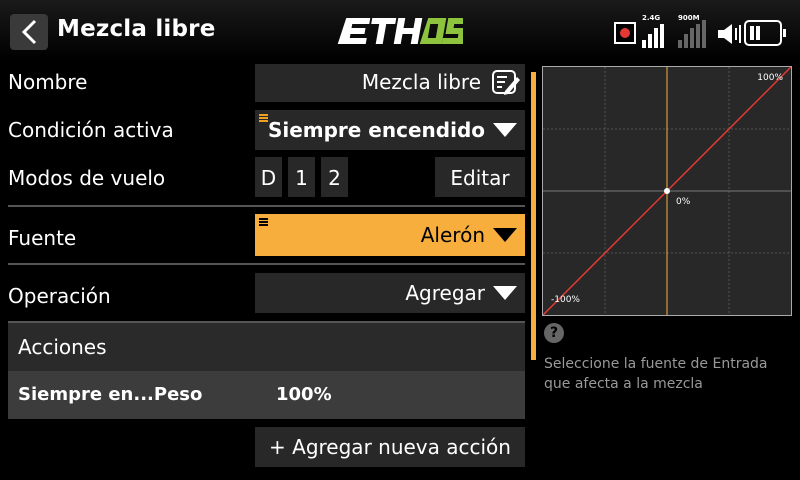 The height and width of the screenshot is (480, 800). I want to click on name-field: Mezcla libre, so click(390, 83).